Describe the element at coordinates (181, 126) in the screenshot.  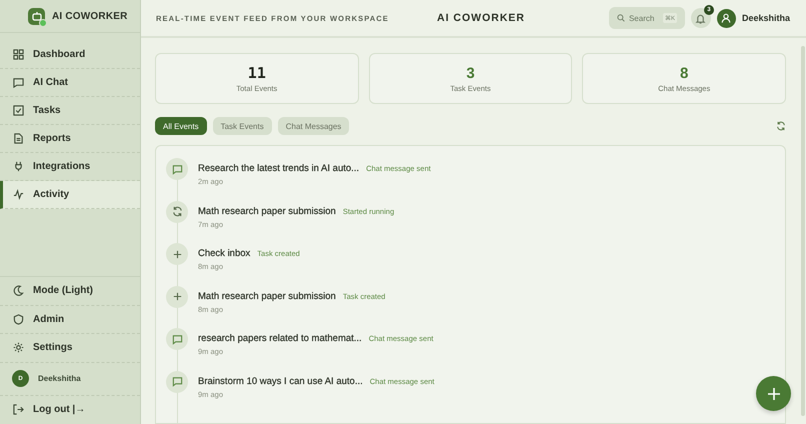
I see `filter-tab: All Events` at that location.